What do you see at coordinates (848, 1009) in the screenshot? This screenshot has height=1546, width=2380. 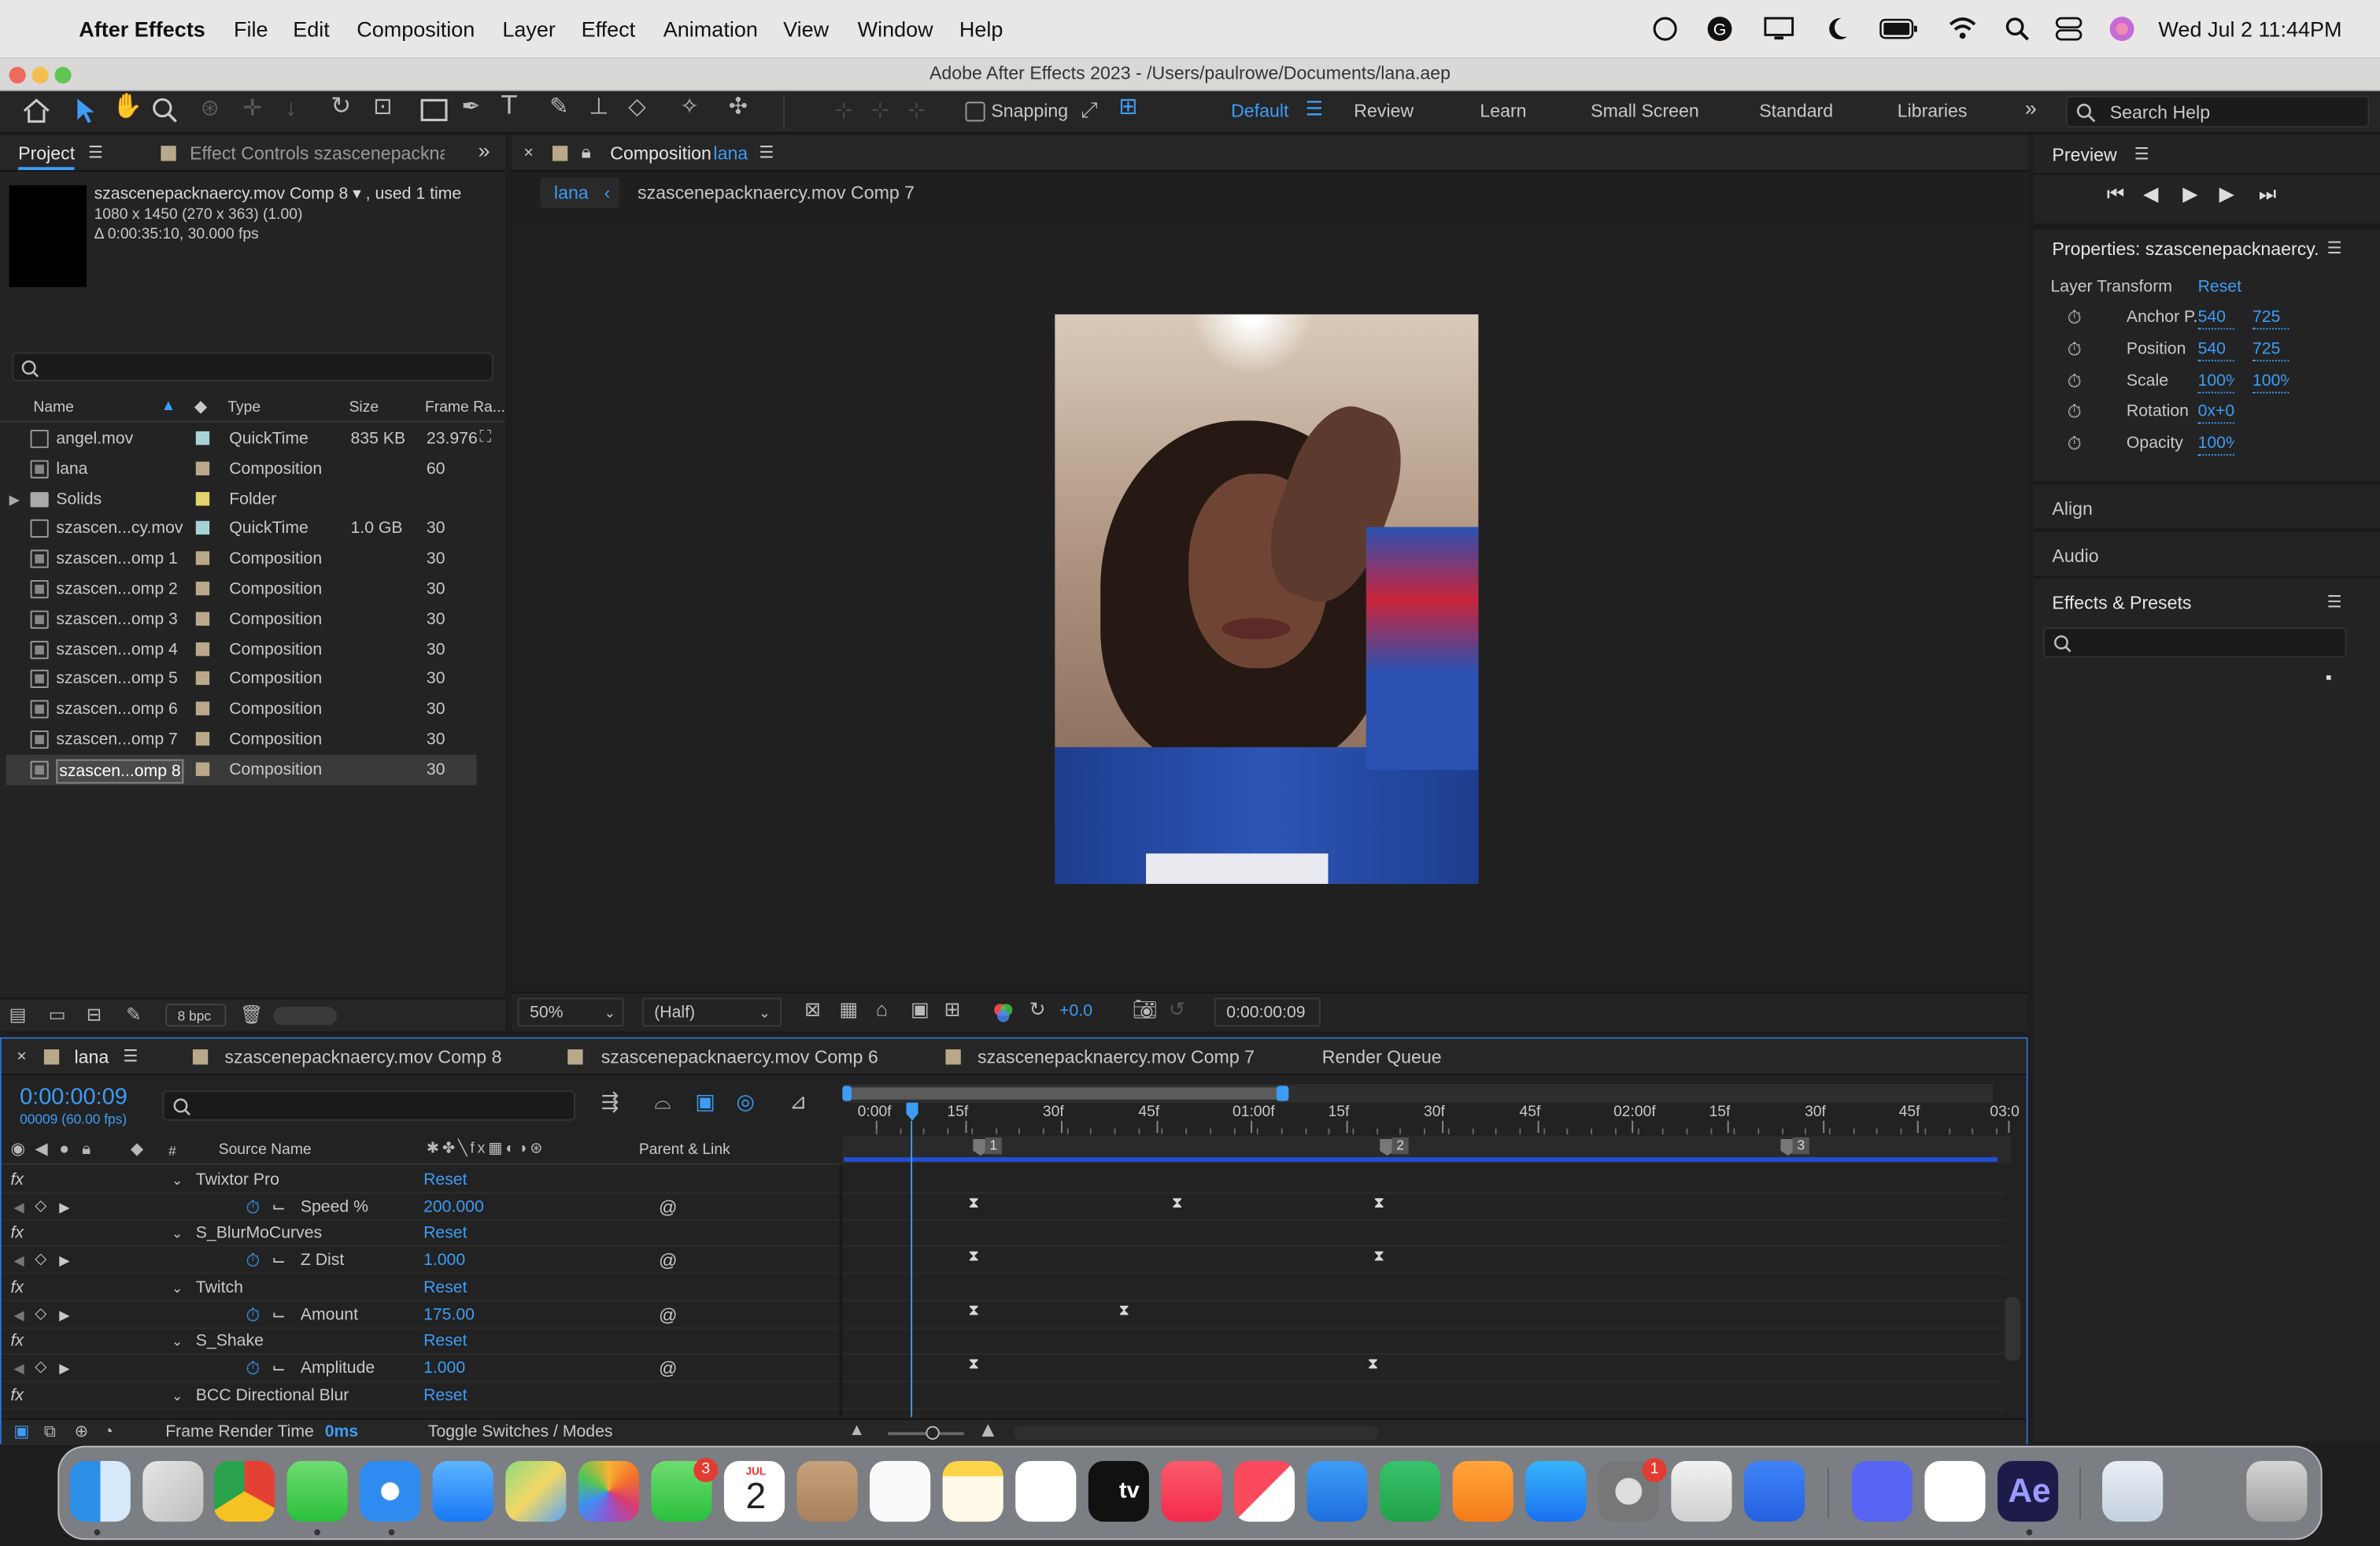 I see `transparency-grid-icon: ▦` at bounding box center [848, 1009].